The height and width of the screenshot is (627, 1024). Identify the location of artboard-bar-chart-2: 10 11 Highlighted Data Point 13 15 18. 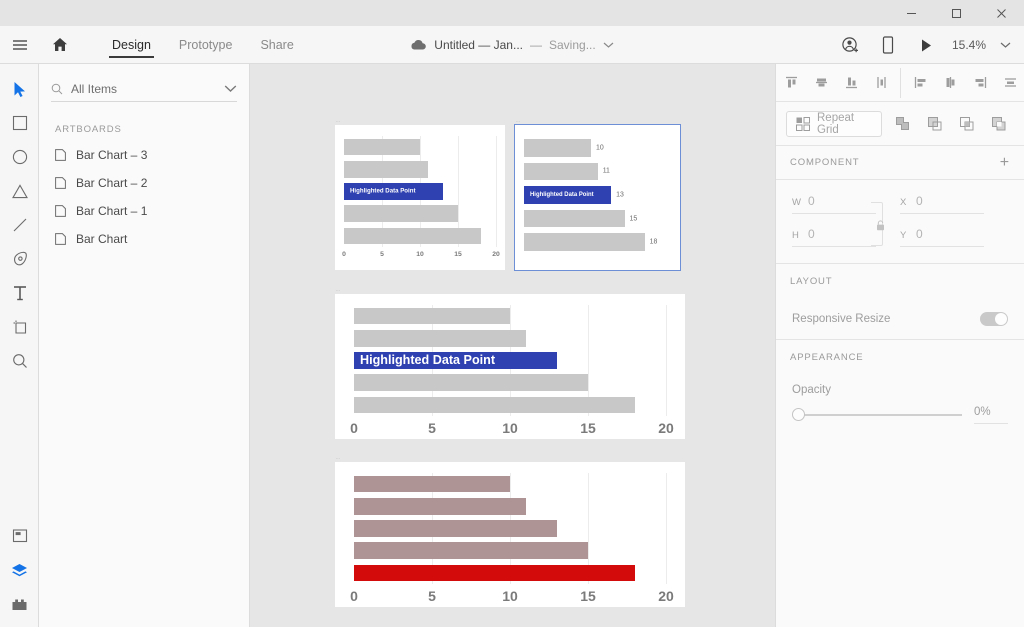
(597, 197).